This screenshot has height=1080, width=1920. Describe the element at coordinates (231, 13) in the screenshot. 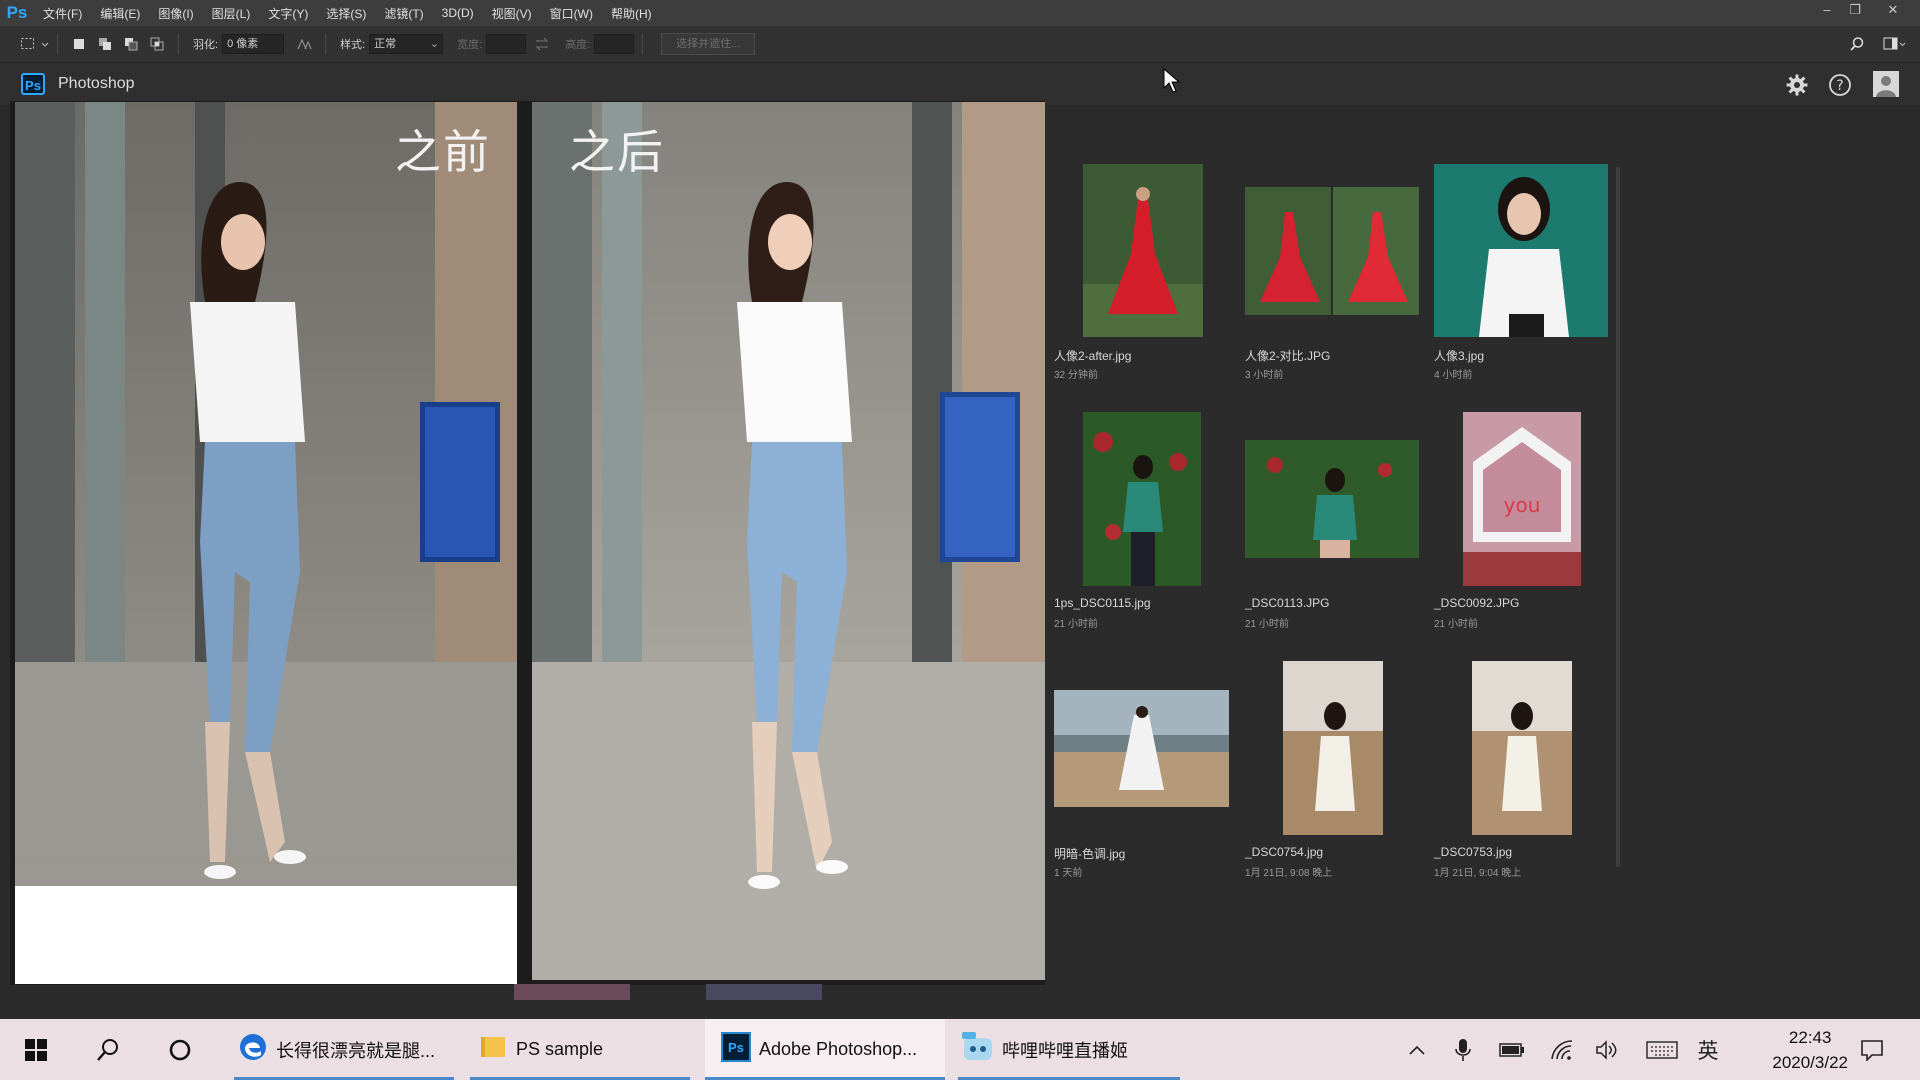

I see `menu-layer: 图层(L)` at that location.